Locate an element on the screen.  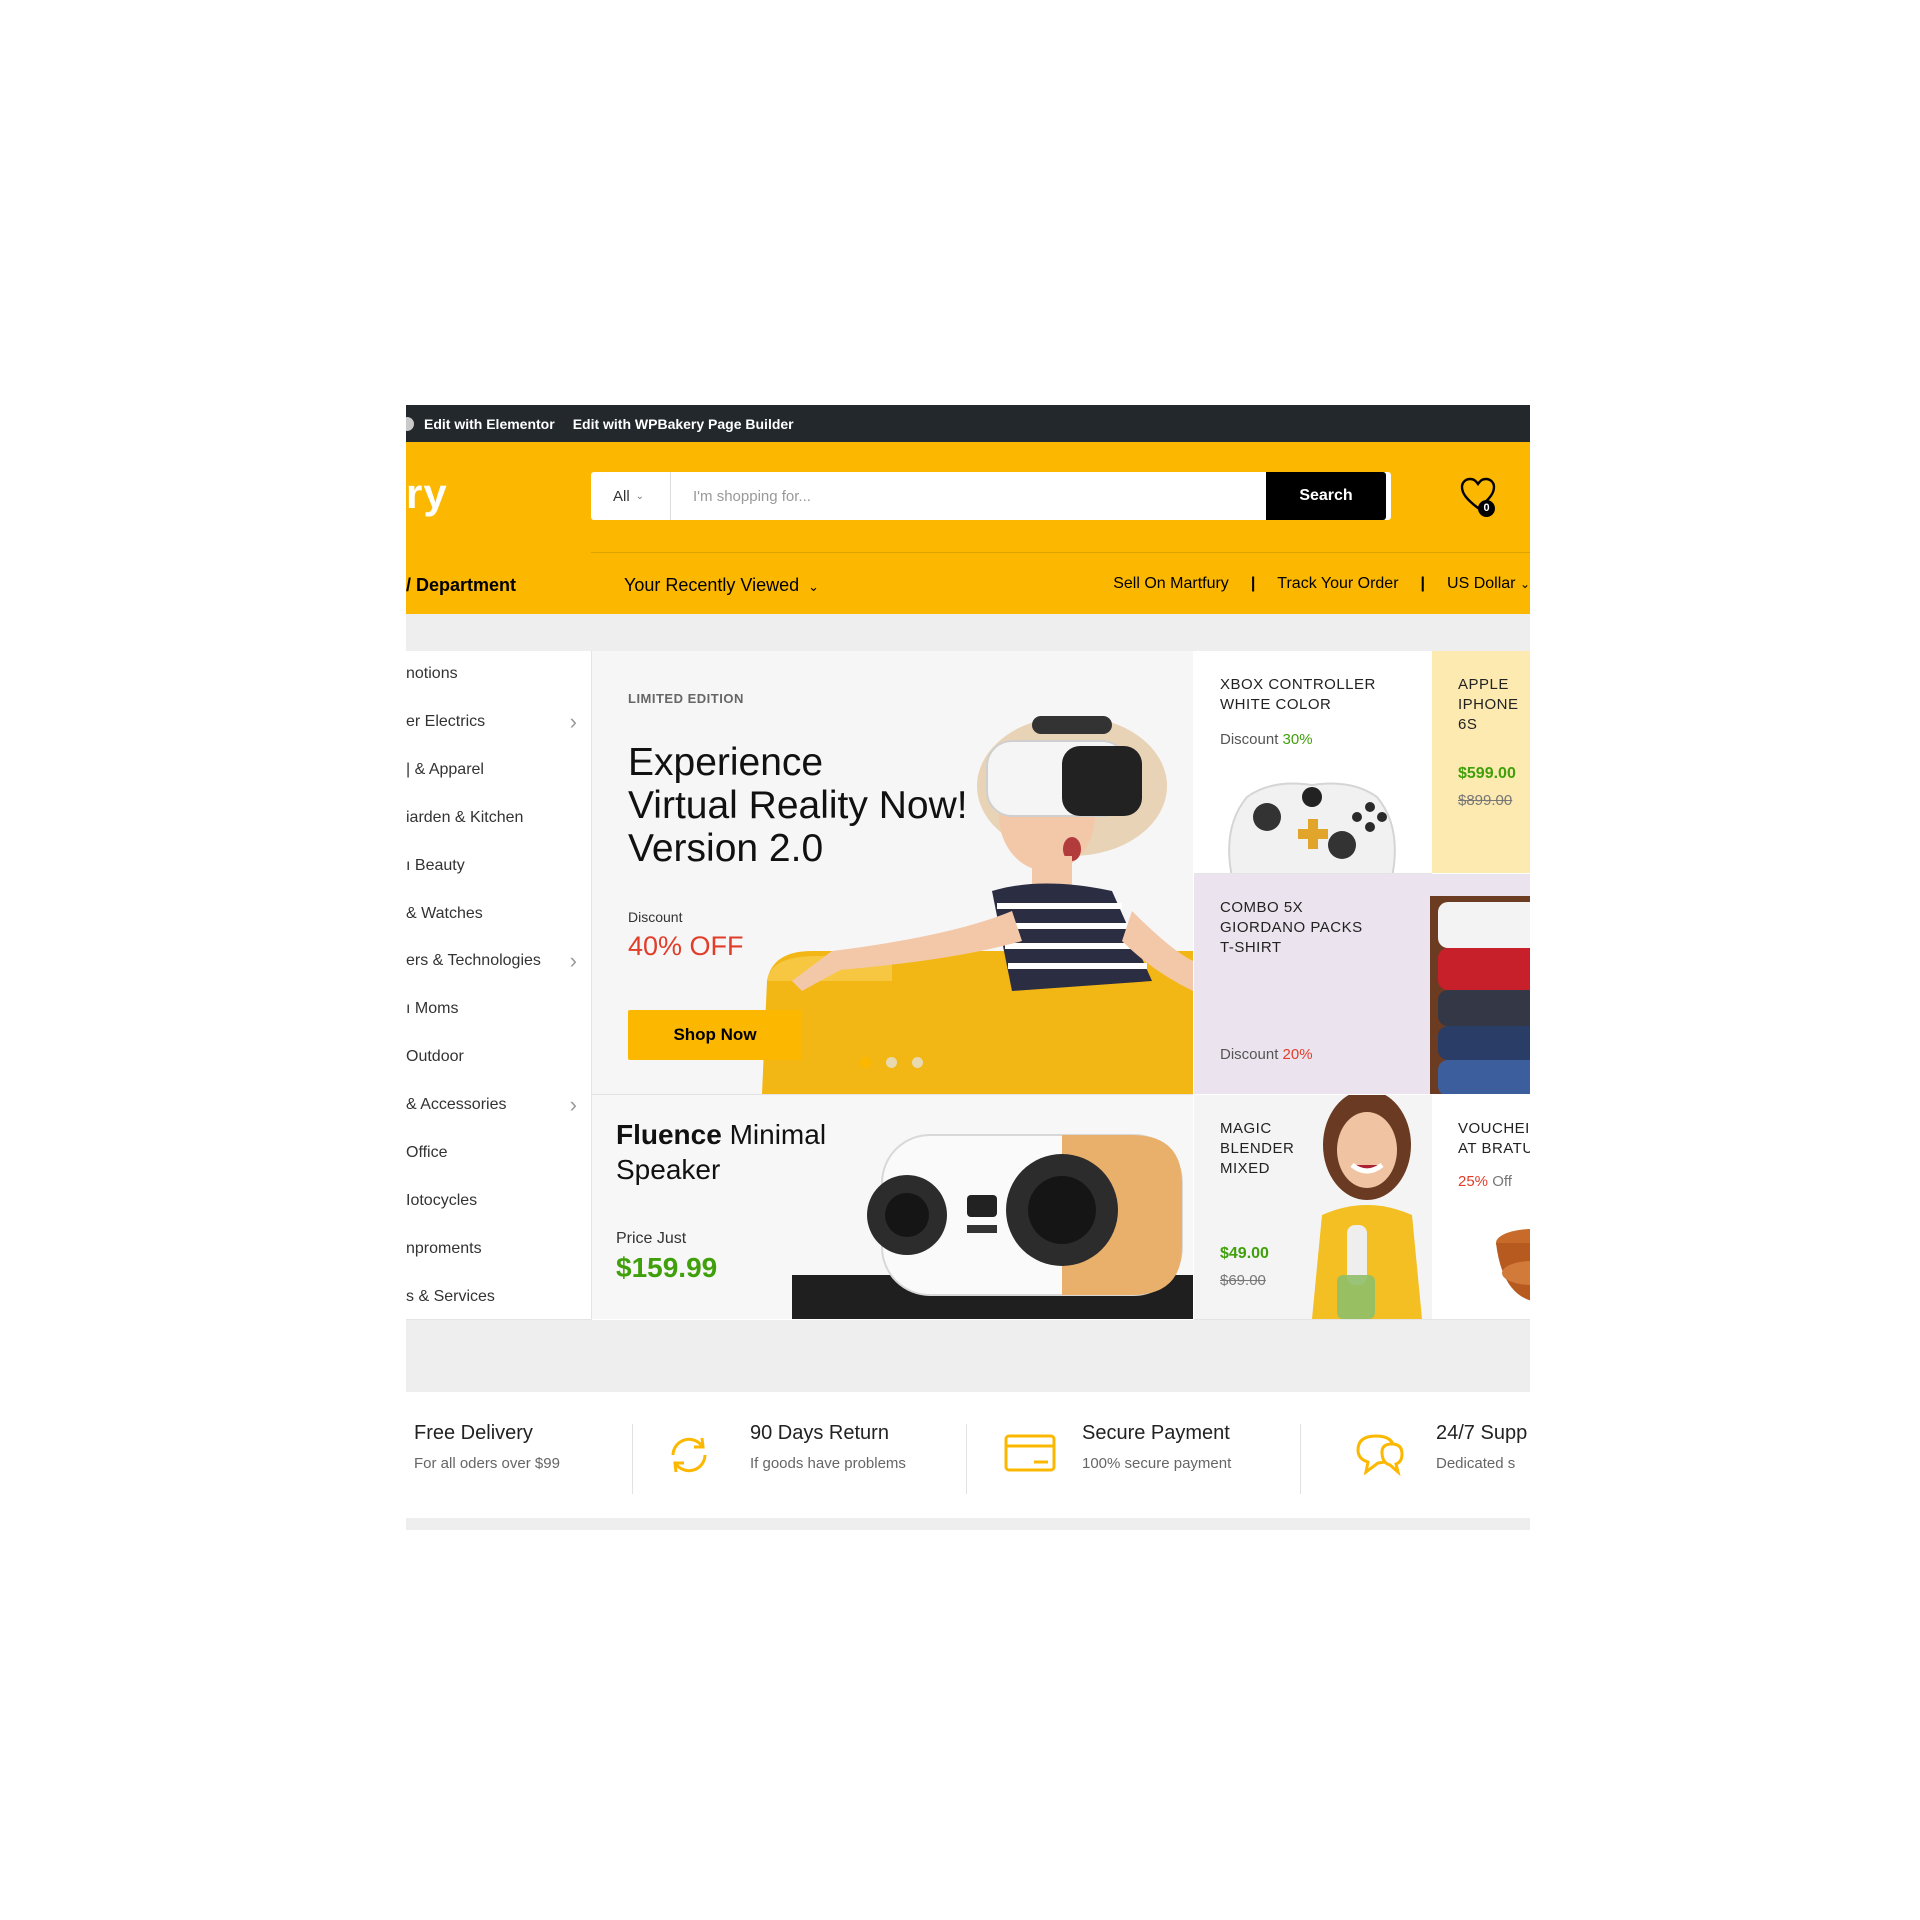
promo-title-line: WHITE COLOR is located at coordinates (1276, 704).